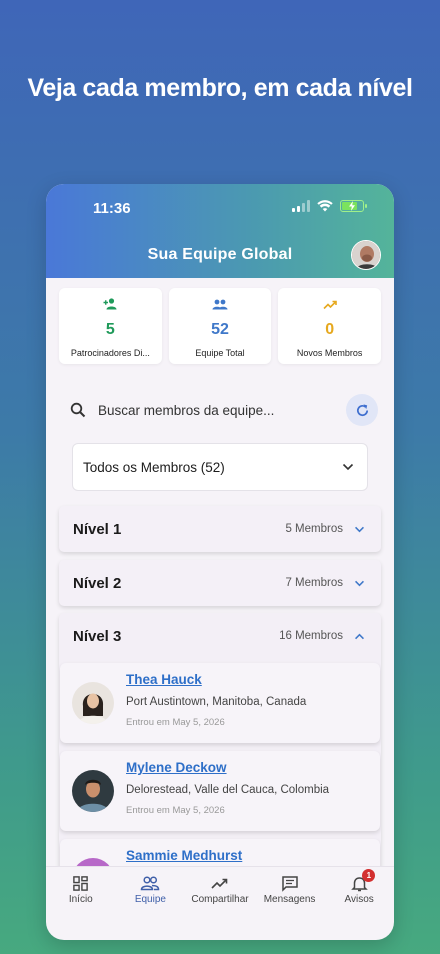 The image size is (440, 954). Describe the element at coordinates (220, 899) in the screenshot. I see `nav-label: Compartilhar` at that location.